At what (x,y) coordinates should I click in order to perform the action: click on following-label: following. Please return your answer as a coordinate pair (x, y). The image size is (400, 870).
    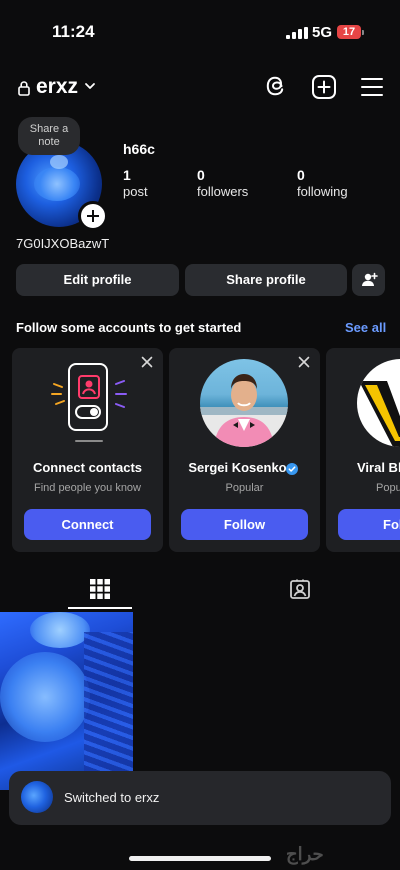
    Looking at the image, I should click on (322, 191).